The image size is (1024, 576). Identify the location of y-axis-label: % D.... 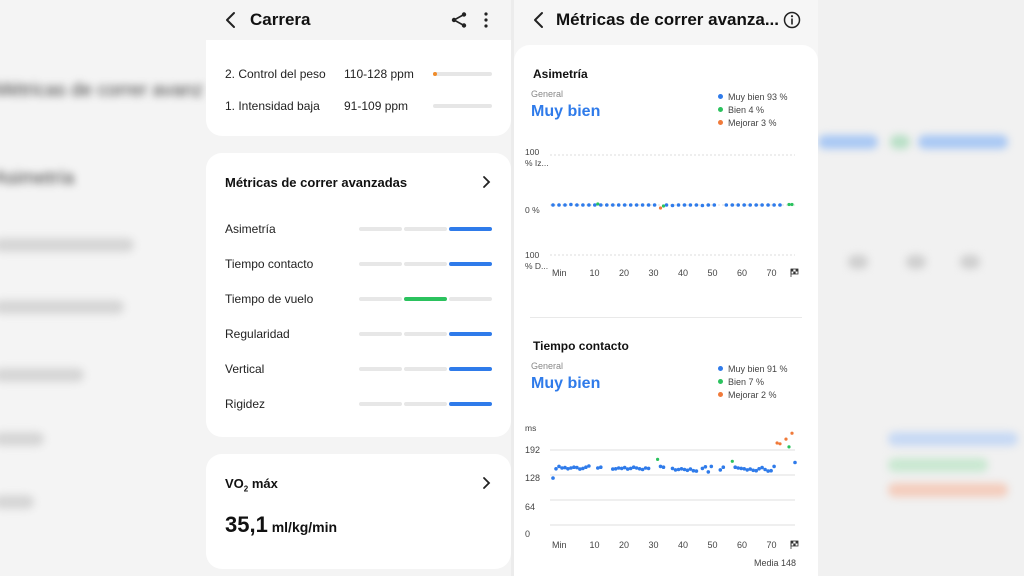
(537, 266).